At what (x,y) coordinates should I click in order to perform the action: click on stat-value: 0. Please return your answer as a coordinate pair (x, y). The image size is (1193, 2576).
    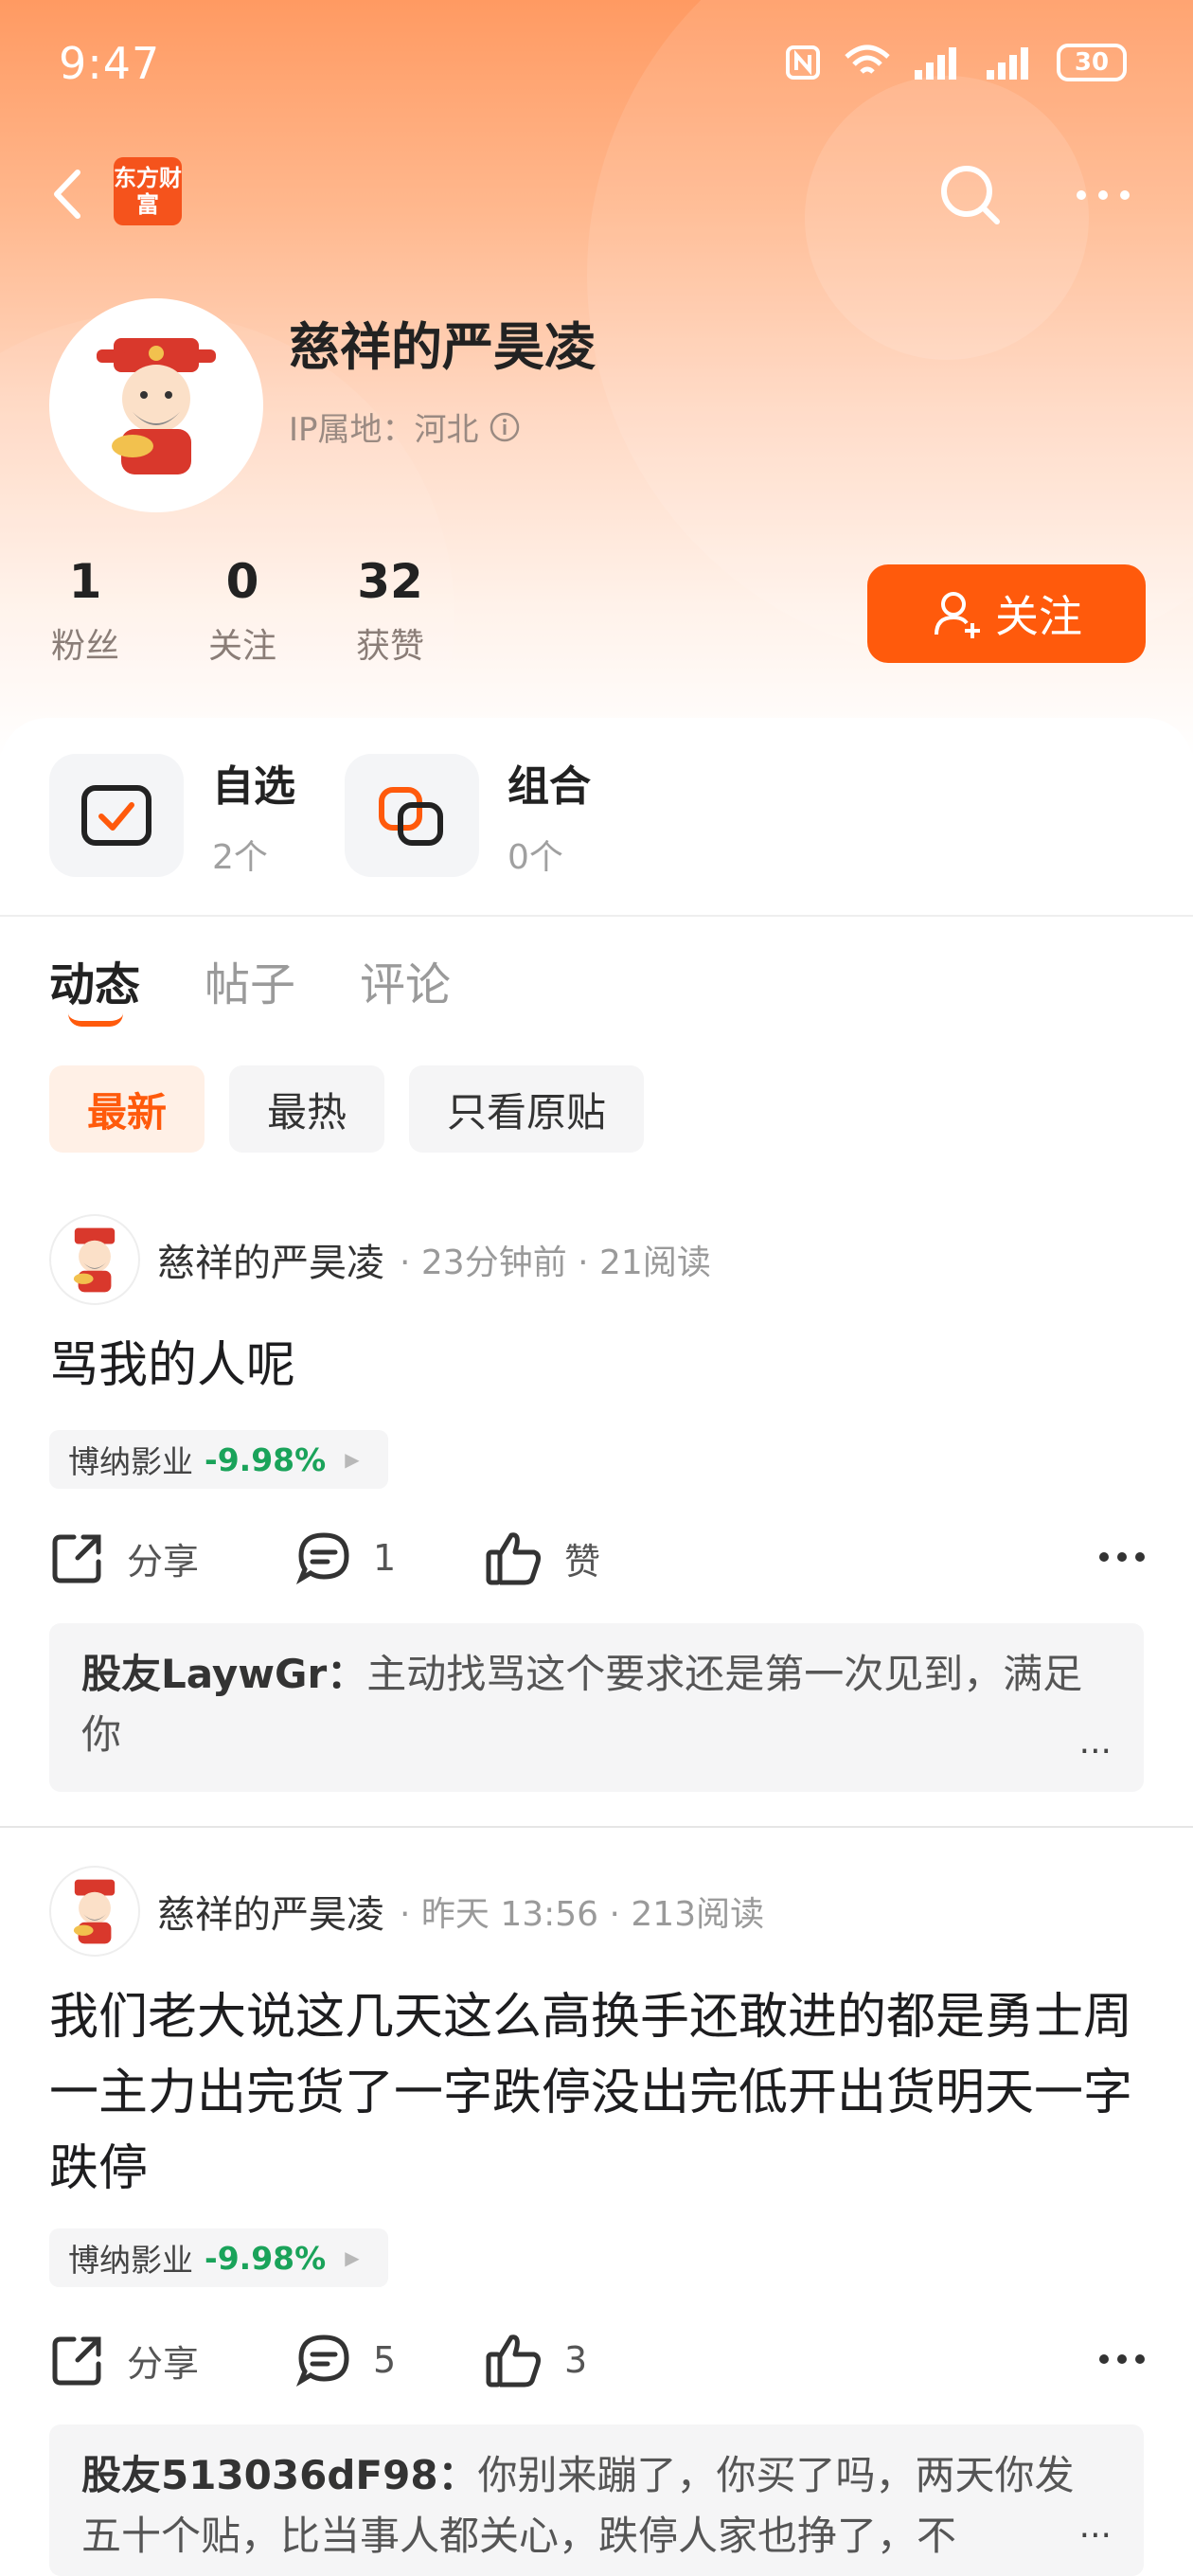
    Looking at the image, I should click on (242, 581).